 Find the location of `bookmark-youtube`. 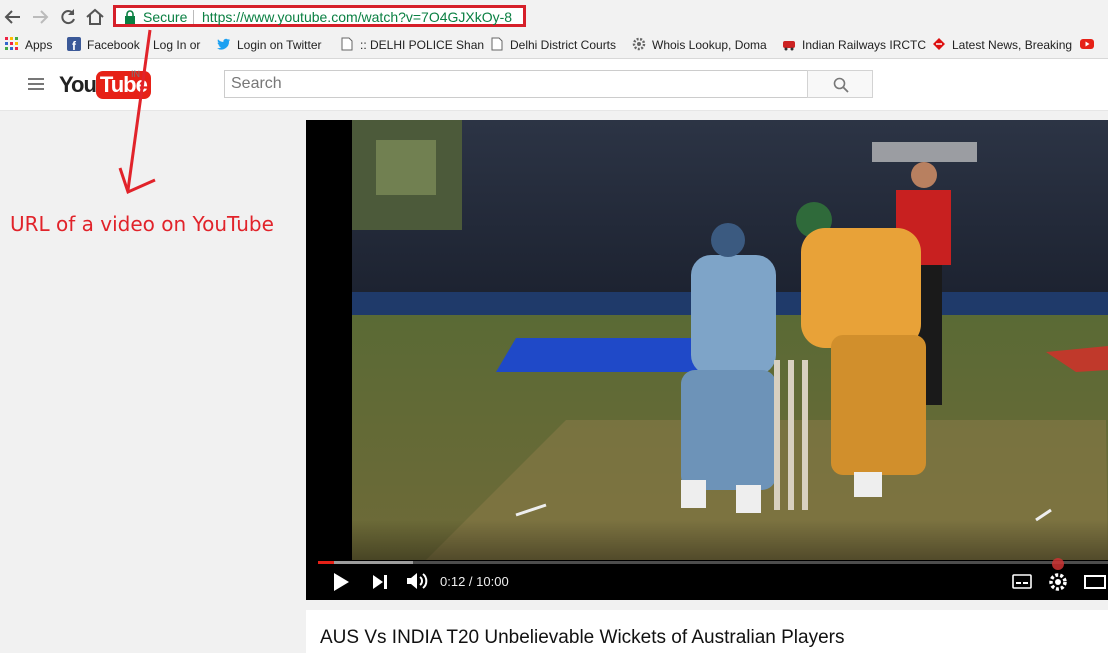

bookmark-youtube is located at coordinates (1090, 45).